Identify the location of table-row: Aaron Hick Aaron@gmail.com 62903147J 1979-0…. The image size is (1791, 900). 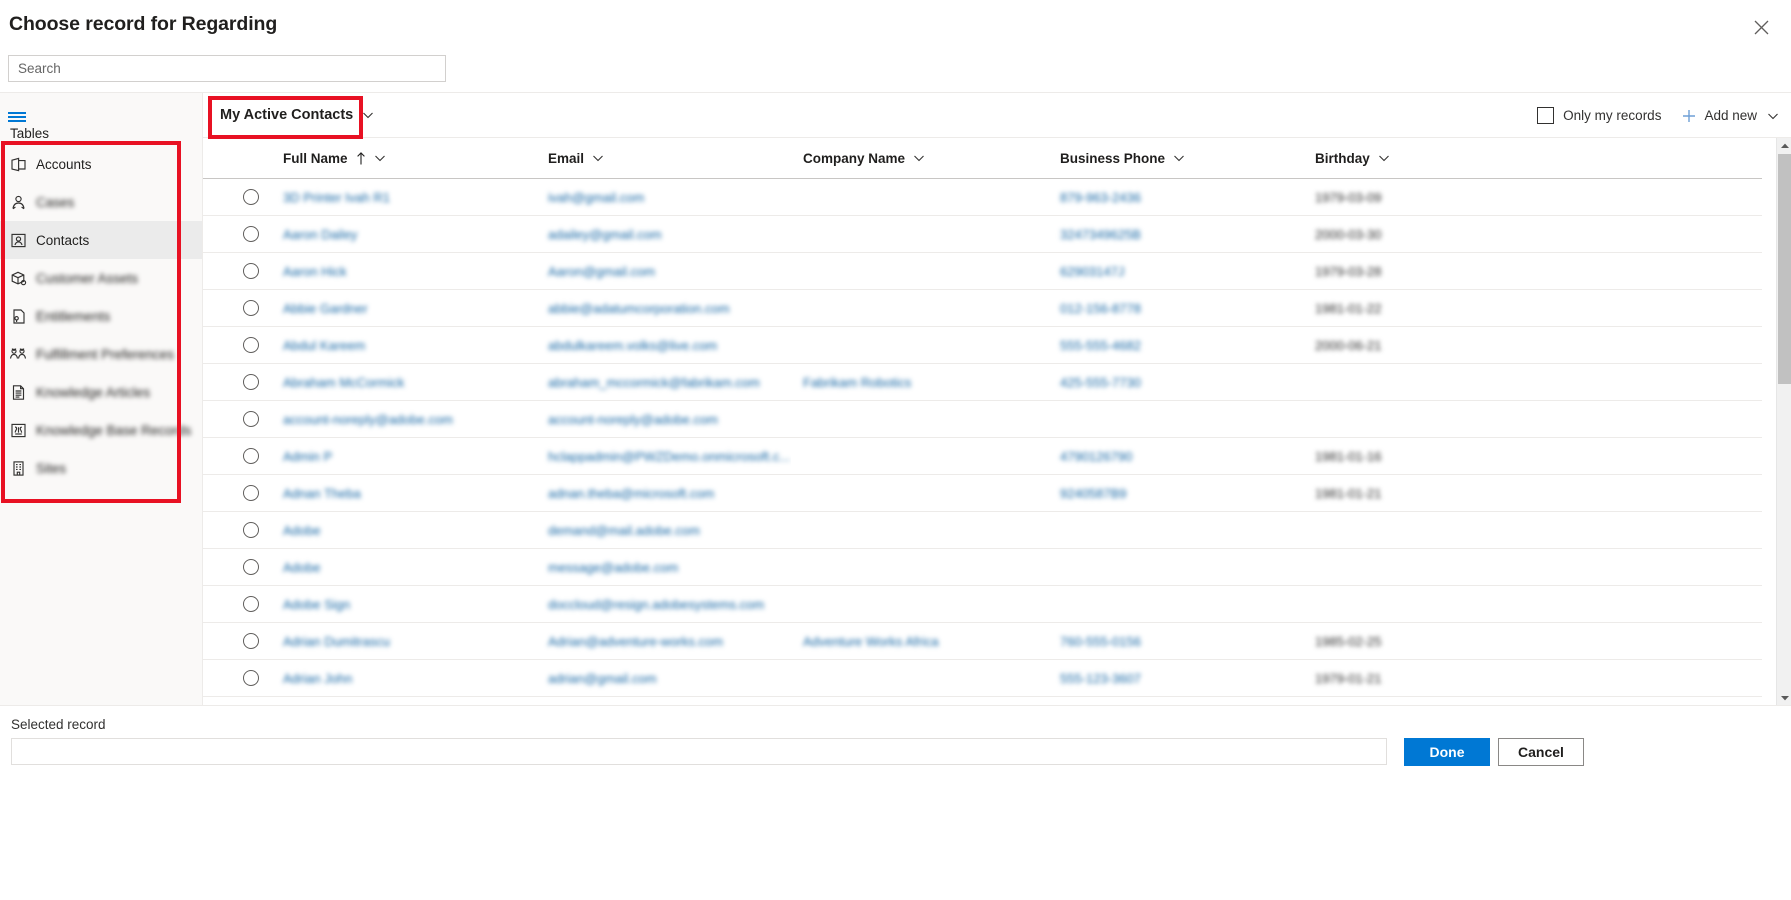
(982, 271).